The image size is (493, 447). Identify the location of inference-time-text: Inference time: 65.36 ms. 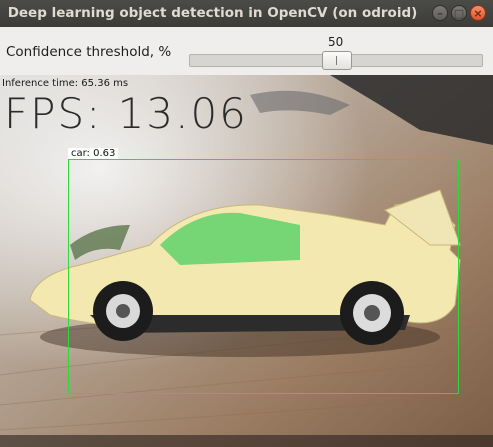
(65, 83).